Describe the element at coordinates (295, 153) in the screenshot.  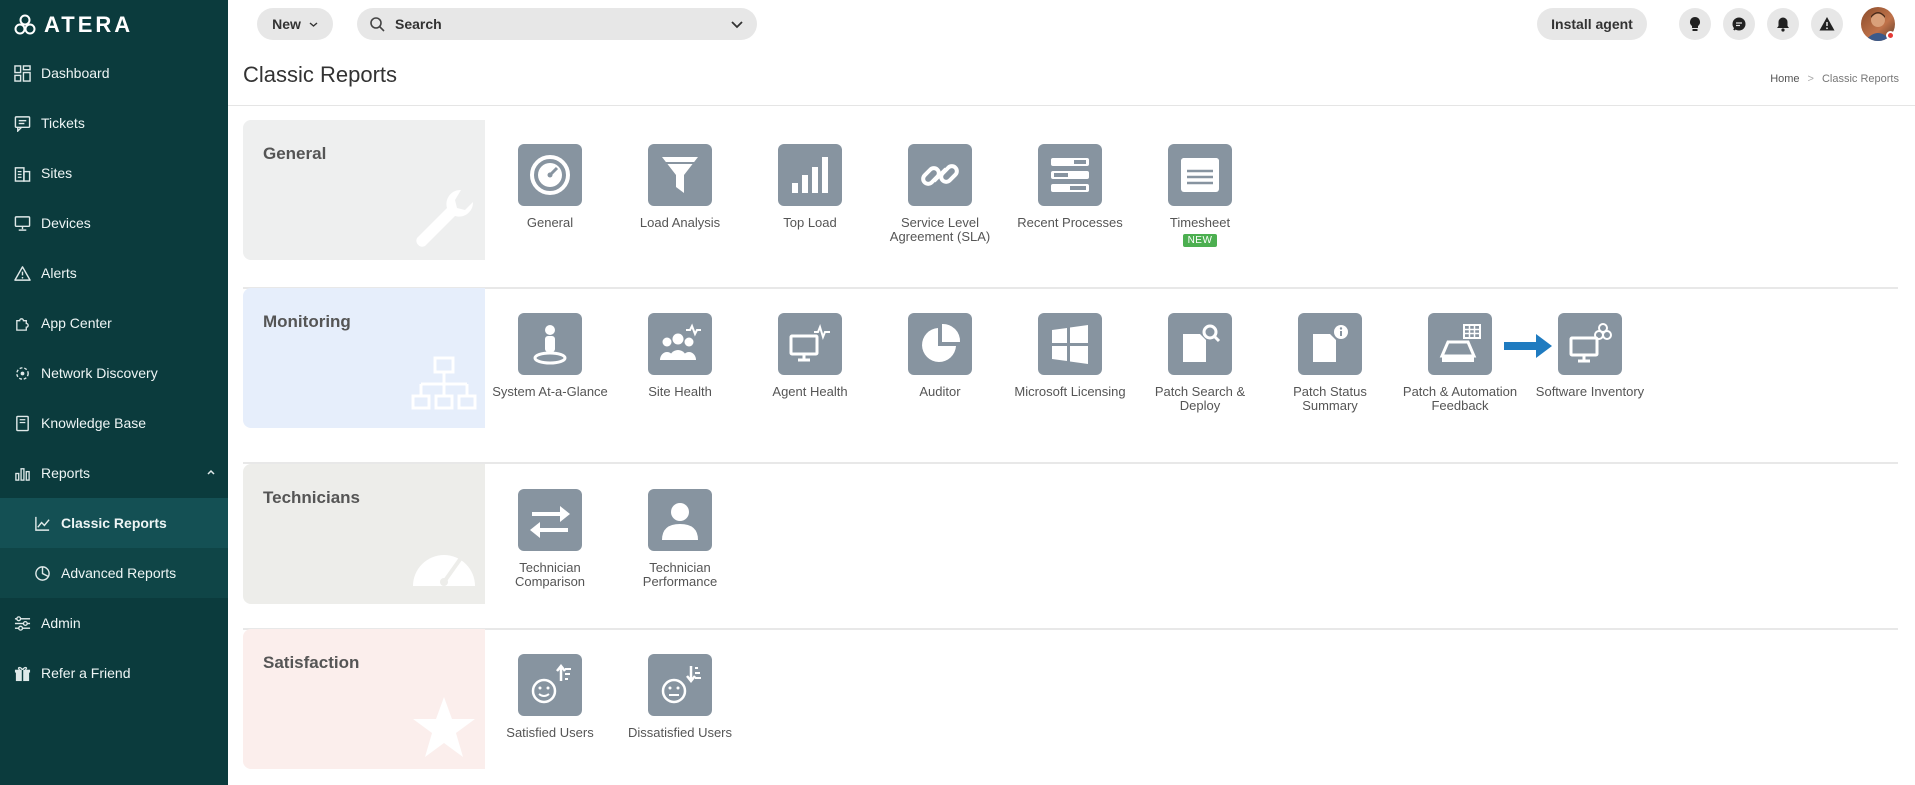
I see `section-title: General` at that location.